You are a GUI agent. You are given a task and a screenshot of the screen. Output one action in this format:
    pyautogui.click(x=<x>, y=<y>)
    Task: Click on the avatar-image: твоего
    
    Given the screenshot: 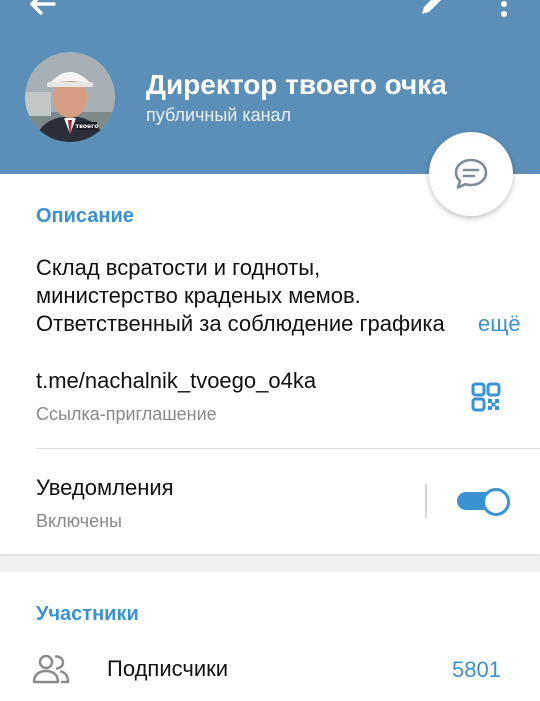 What is the action you would take?
    pyautogui.click(x=70, y=97)
    